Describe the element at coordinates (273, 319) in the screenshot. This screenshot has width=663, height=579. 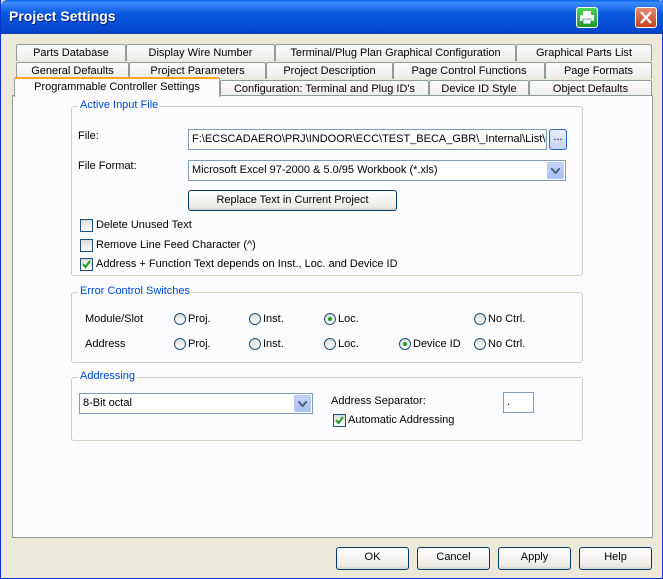
I see `module-slot-inst-label: Inst.` at that location.